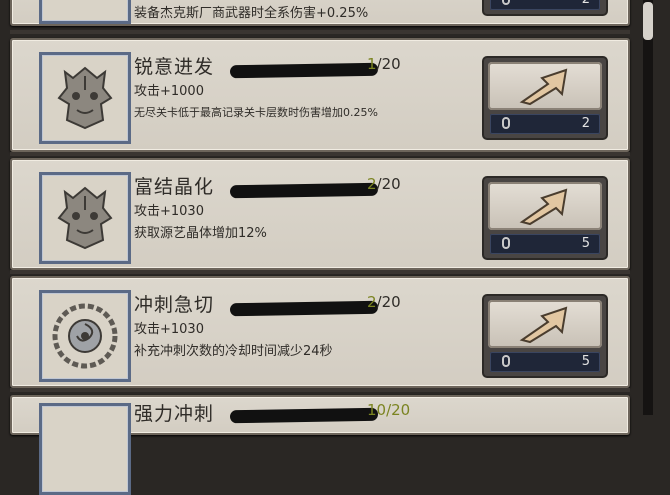 The width and height of the screenshot is (670, 495). I want to click on skill-title: 强力冲刺, so click(174, 414).